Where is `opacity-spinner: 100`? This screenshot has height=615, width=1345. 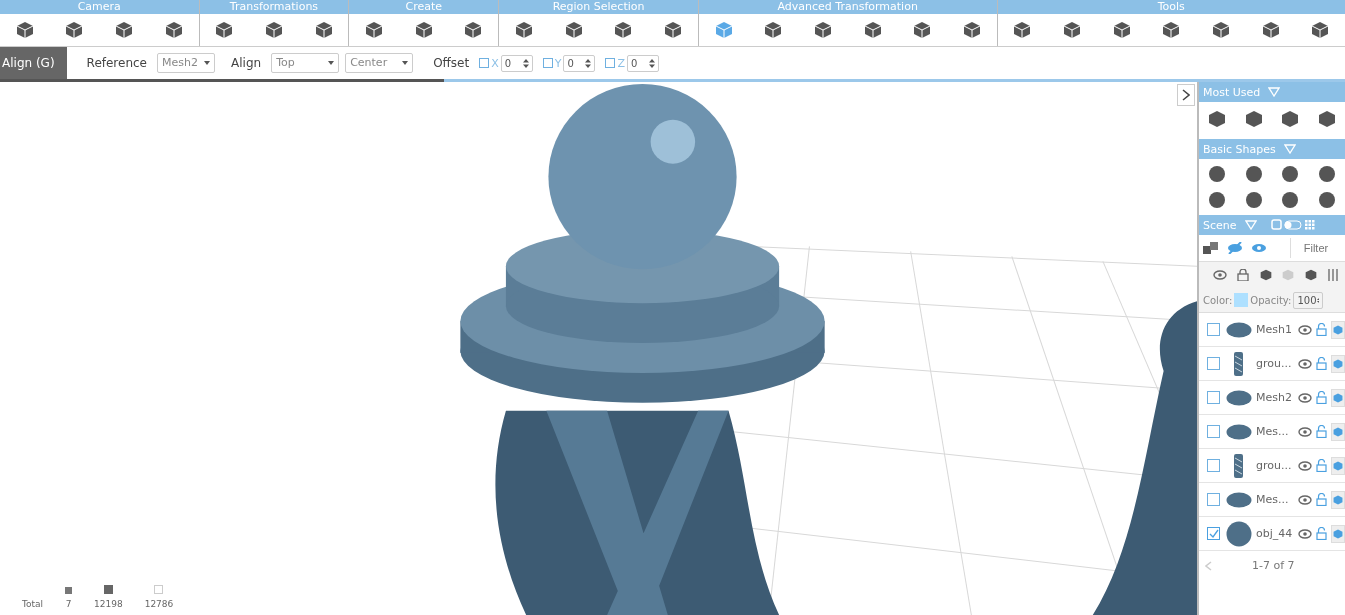
opacity-spinner: 100 is located at coordinates (1308, 300).